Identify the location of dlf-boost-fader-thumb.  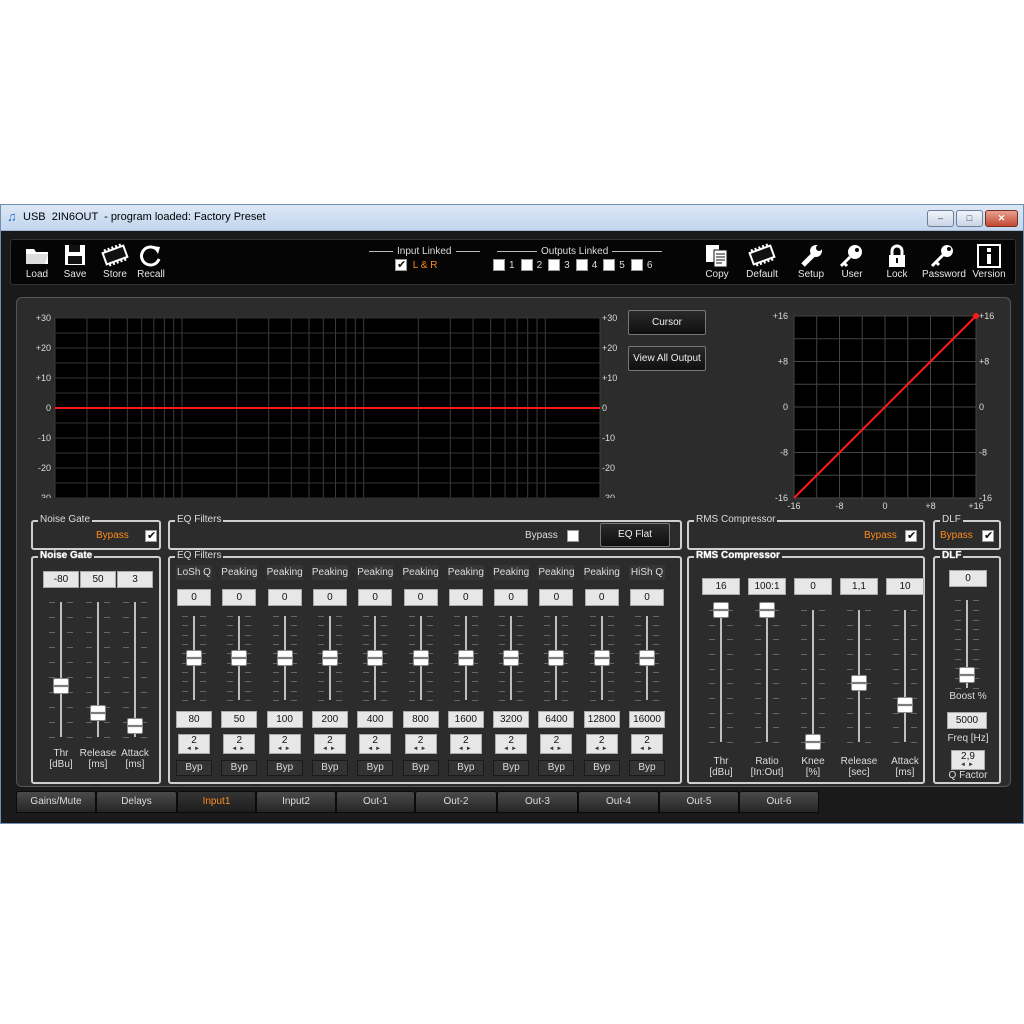
(967, 674).